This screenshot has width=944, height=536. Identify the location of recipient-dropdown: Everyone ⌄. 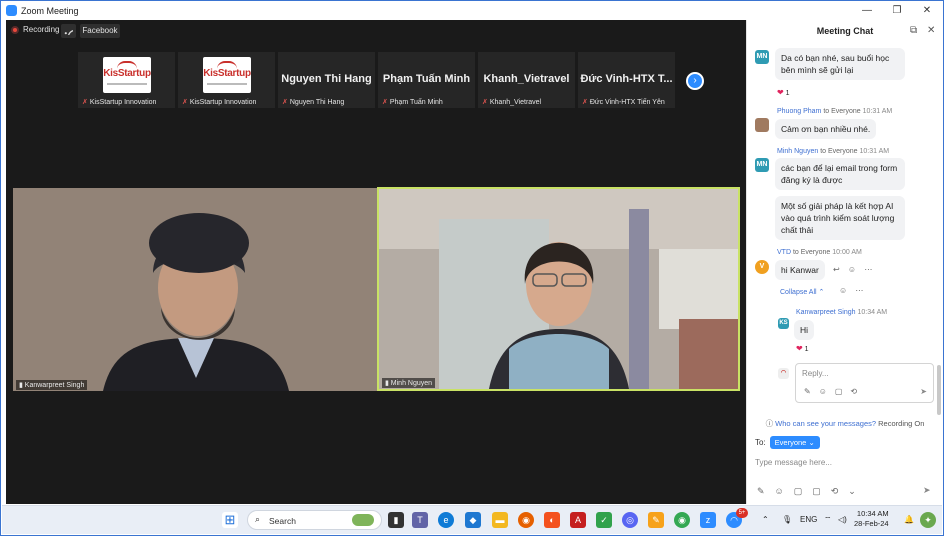
(794, 442).